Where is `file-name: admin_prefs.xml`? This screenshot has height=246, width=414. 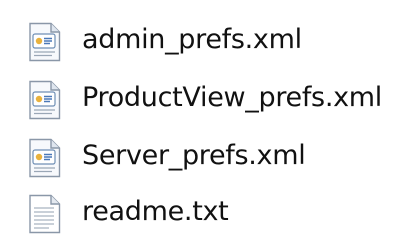
file-name: admin_prefs.xml is located at coordinates (192, 39).